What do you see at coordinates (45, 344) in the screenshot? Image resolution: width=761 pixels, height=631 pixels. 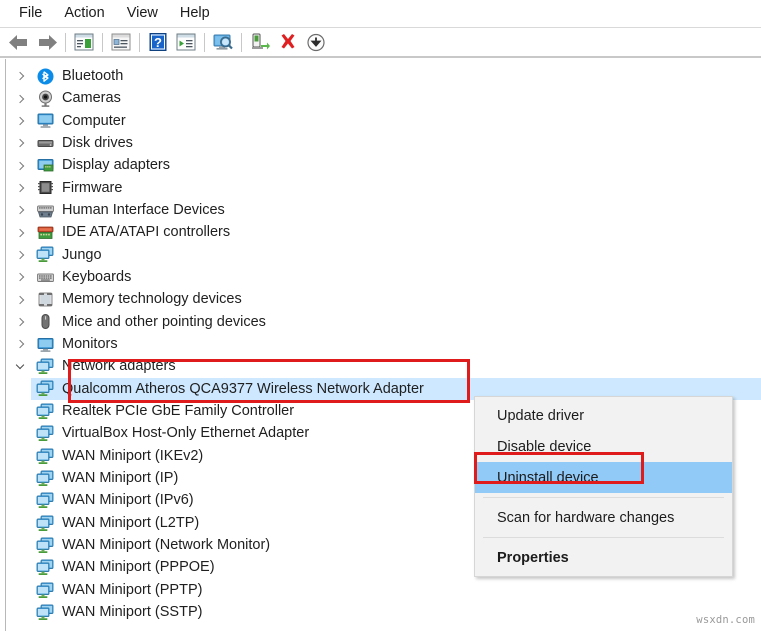 I see `monitor-icon` at bounding box center [45, 344].